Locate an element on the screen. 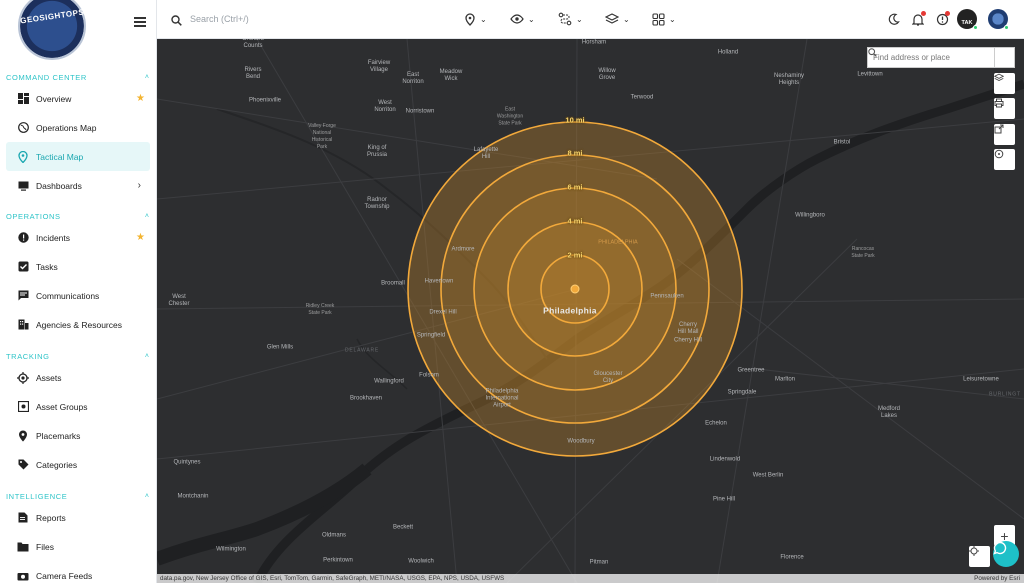  global-search-input is located at coordinates (270, 19).